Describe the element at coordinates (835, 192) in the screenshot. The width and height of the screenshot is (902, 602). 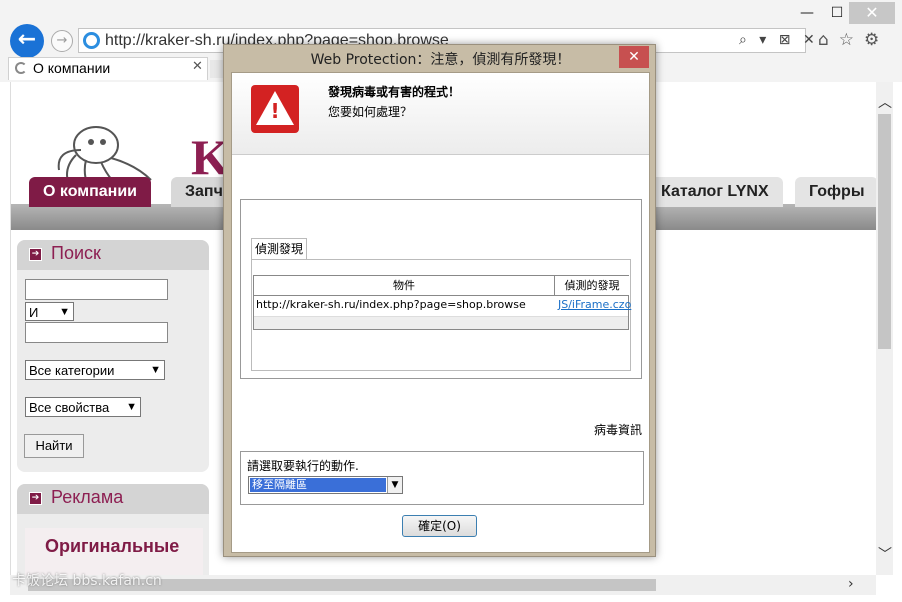
I see `nav-tab-gofry: Гофры` at that location.